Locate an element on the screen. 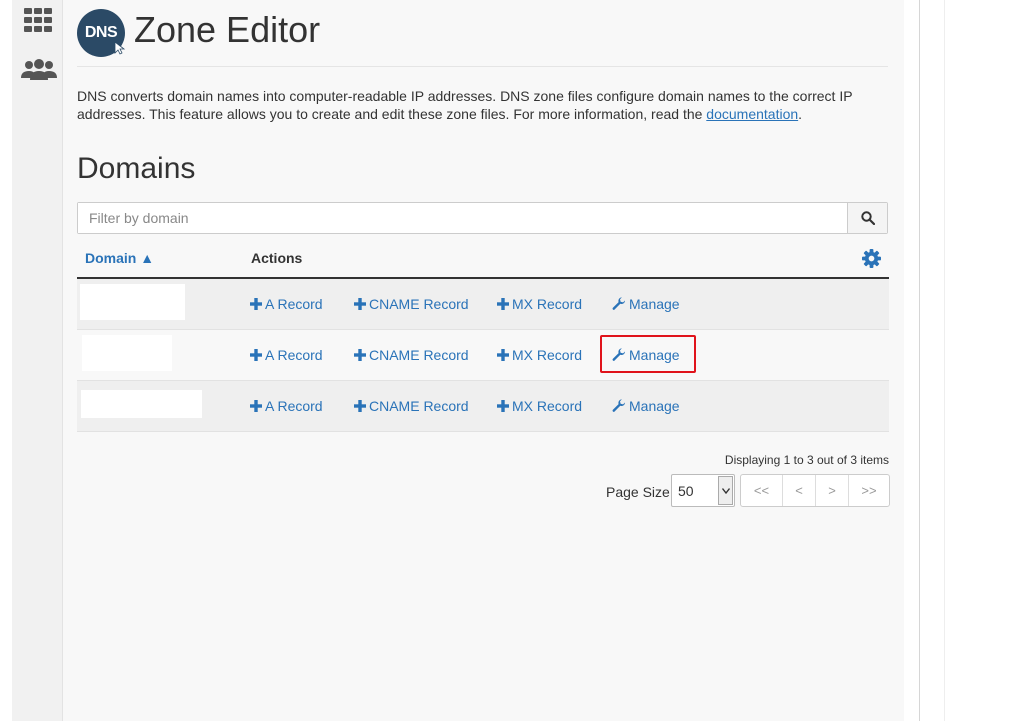  pagination-controls: << < > >> is located at coordinates (815, 490).